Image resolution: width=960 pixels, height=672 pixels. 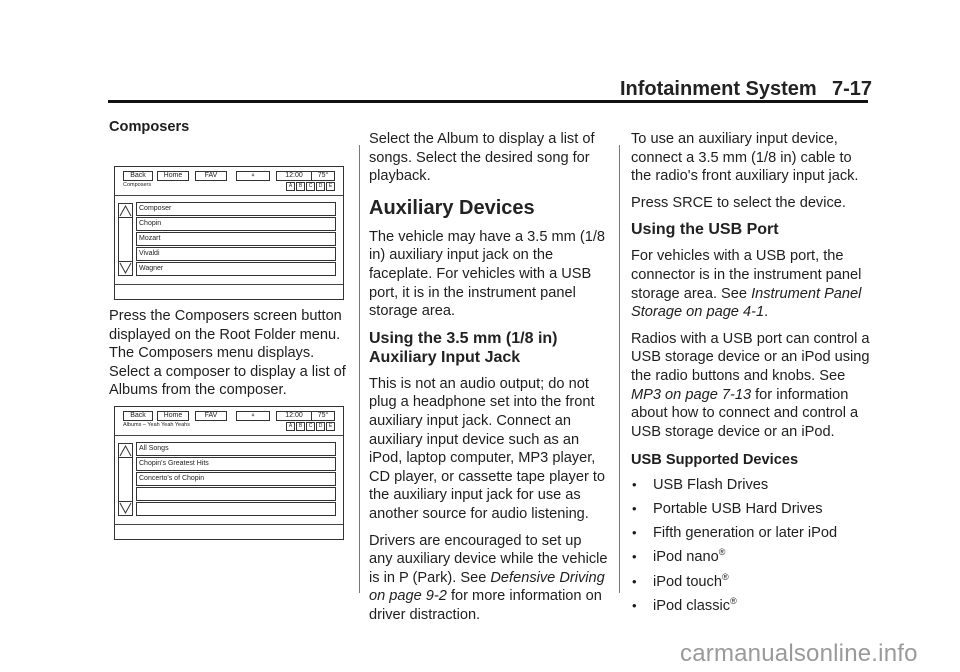 I want to click on menu-title: Composers, so click(x=137, y=185).